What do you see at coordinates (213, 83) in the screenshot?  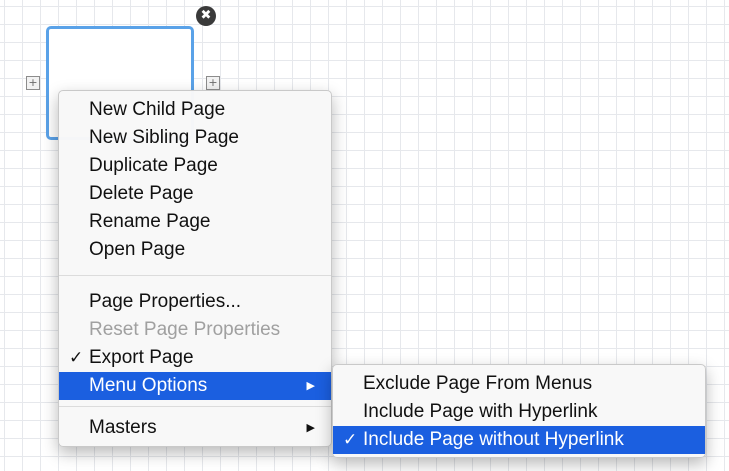 I see `expand-right-icon: +` at bounding box center [213, 83].